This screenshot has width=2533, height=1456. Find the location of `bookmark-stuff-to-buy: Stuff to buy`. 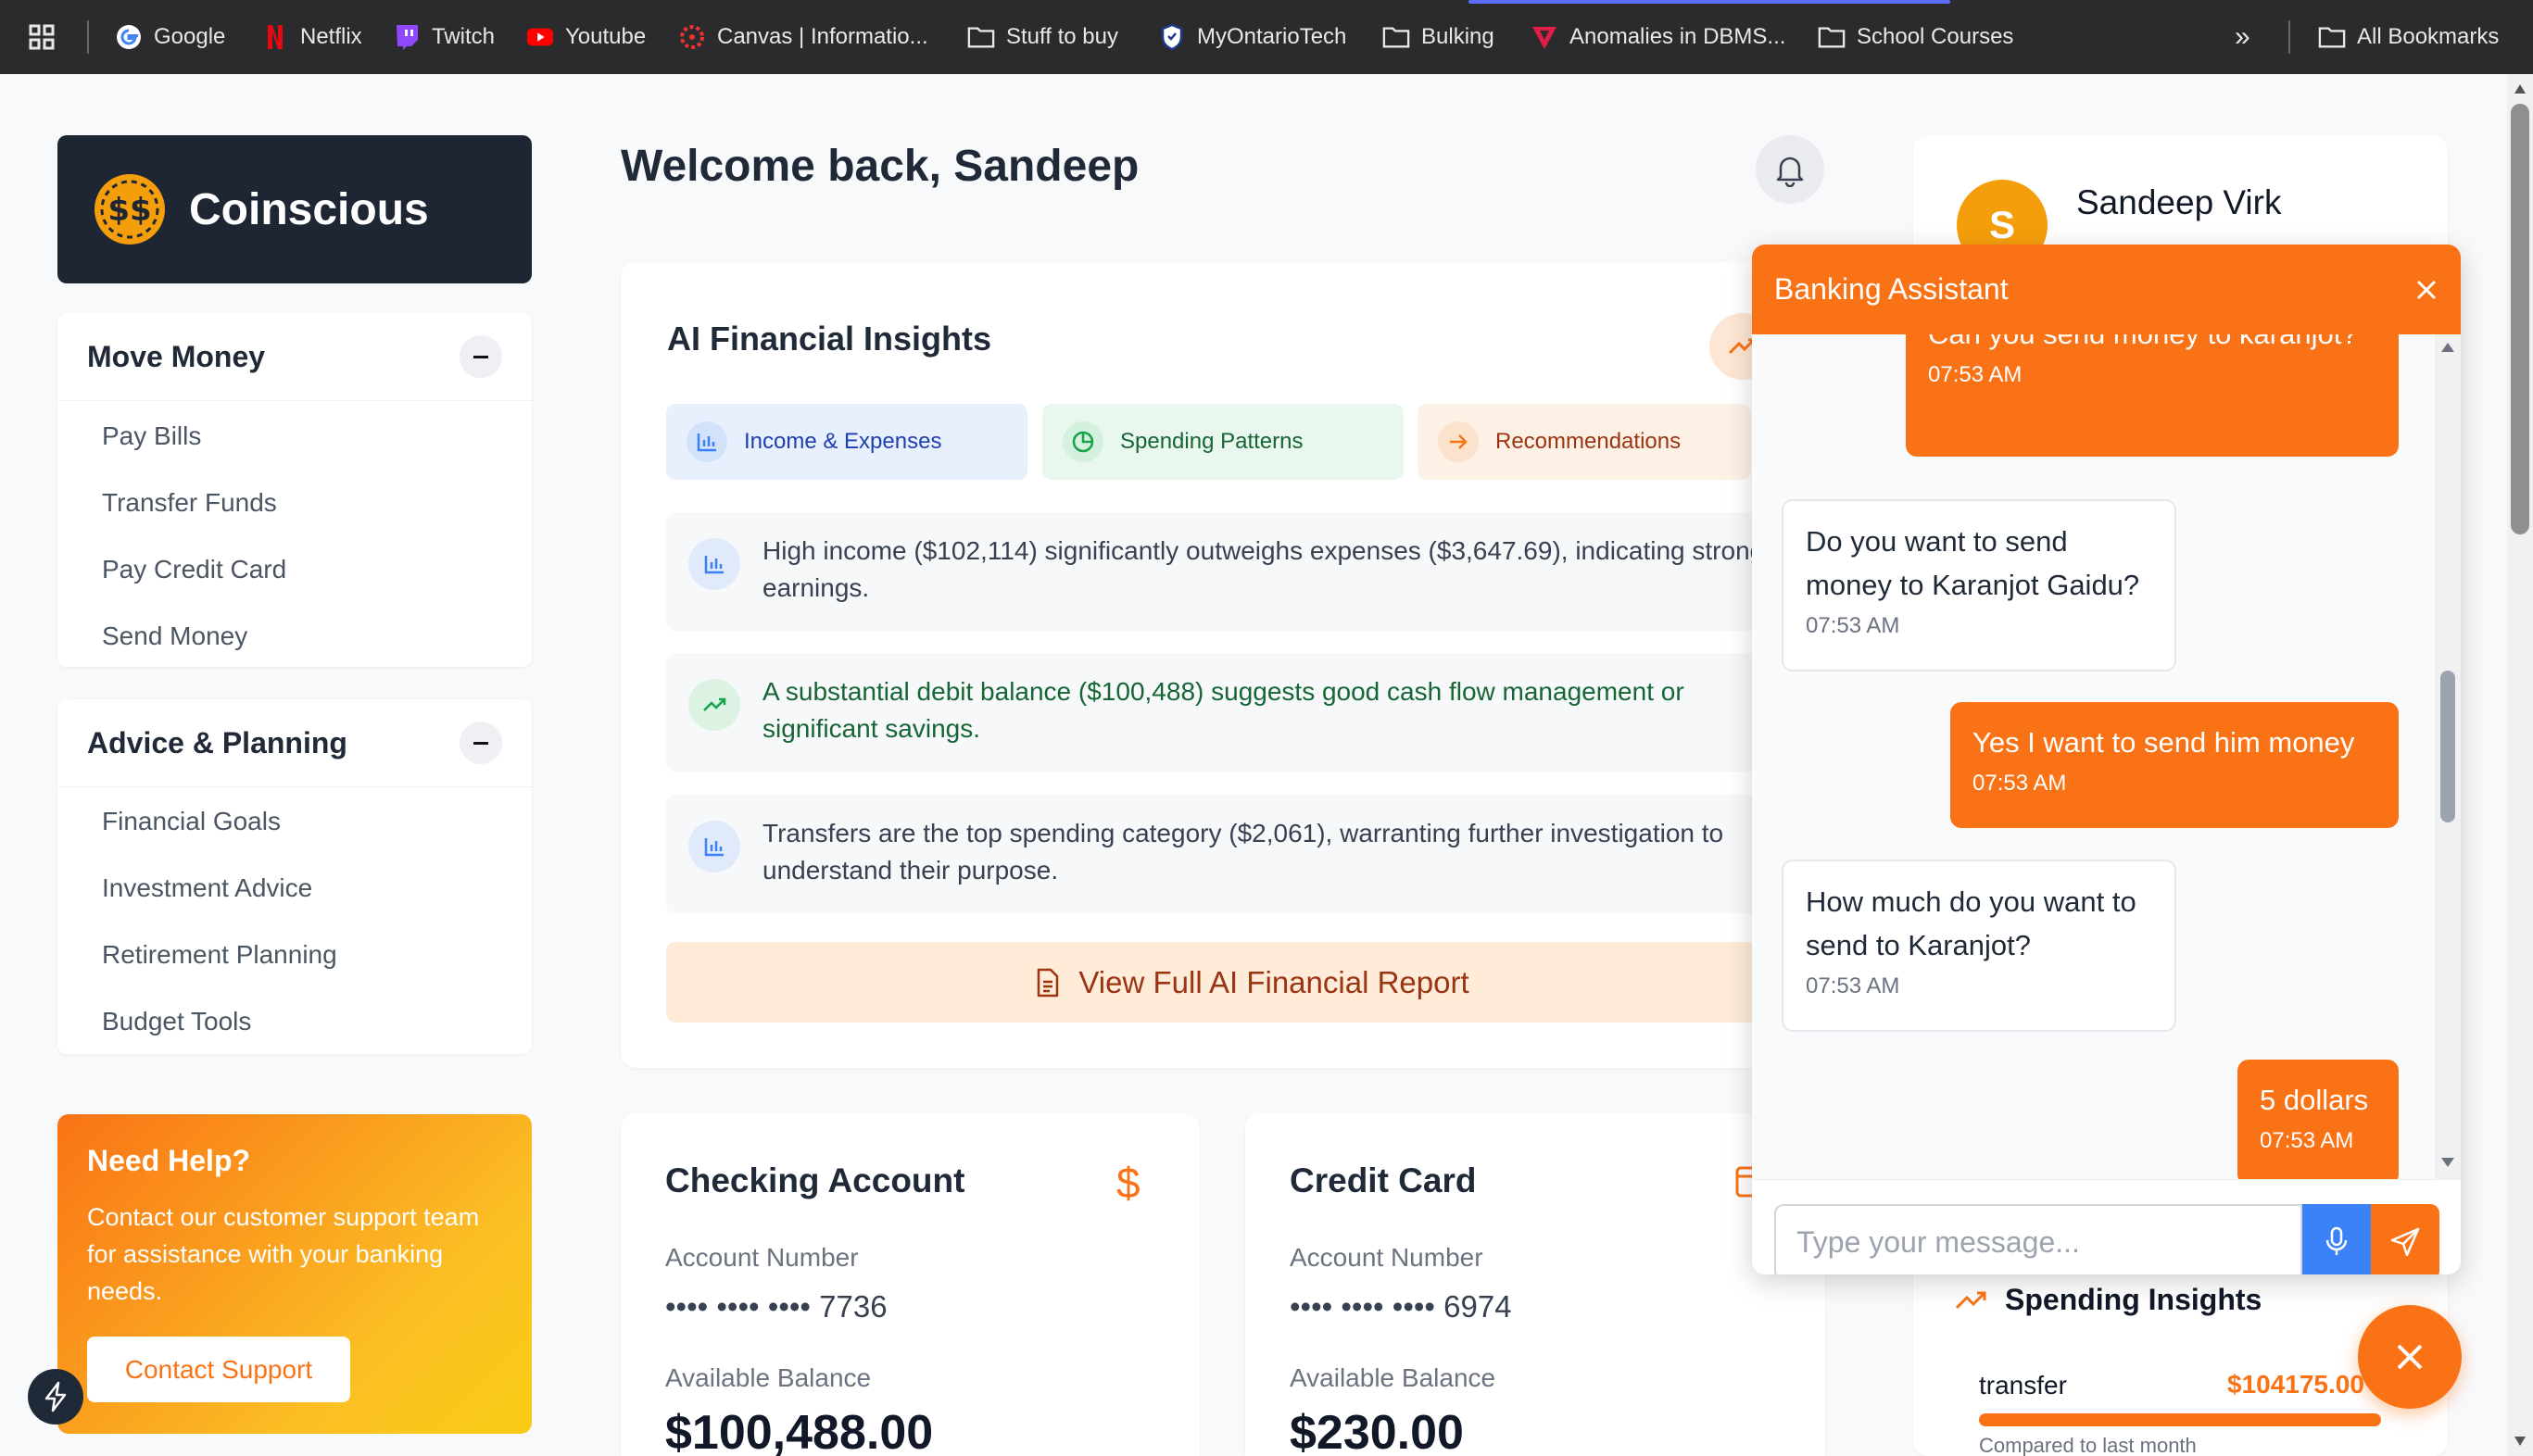

bookmark-stuff-to-buy: Stuff to buy is located at coordinates (1042, 37).